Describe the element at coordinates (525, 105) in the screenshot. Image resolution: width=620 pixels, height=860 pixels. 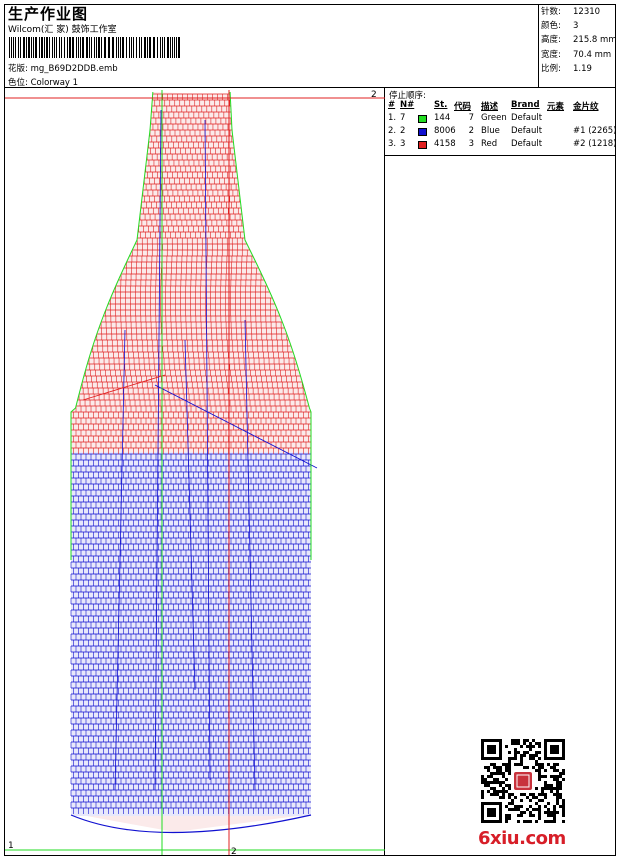
I see `col-brand: Brand` at that location.